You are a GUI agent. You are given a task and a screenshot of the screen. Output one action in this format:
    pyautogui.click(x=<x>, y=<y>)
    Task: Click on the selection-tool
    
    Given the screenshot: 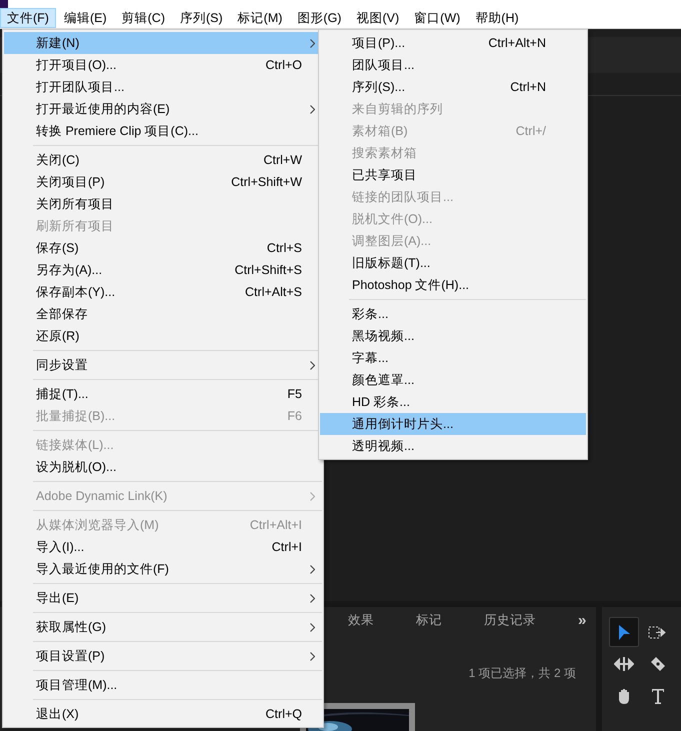 What is the action you would take?
    pyautogui.click(x=624, y=632)
    